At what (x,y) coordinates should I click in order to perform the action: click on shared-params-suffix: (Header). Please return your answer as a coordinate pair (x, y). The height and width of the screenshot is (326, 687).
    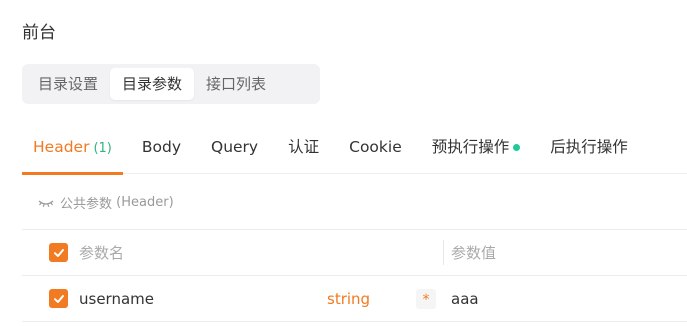
    Looking at the image, I should click on (145, 202).